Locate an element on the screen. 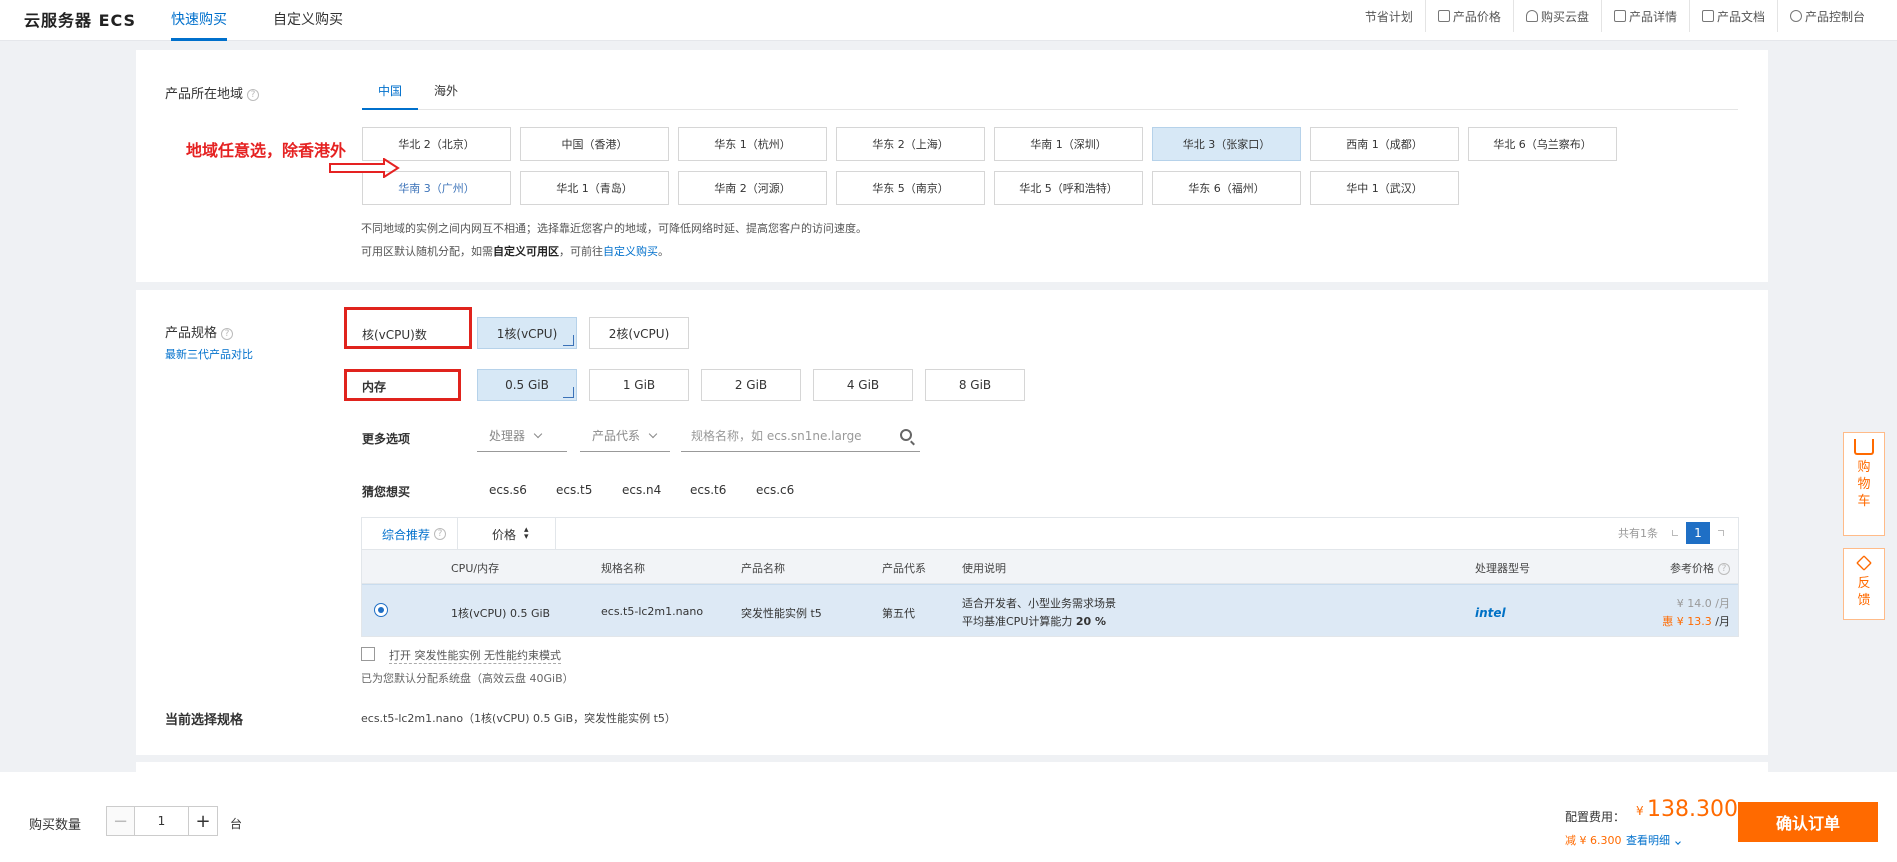 Image resolution: width=1897 pixels, height=862 pixels. quantity-label: 购买数量 is located at coordinates (55, 825).